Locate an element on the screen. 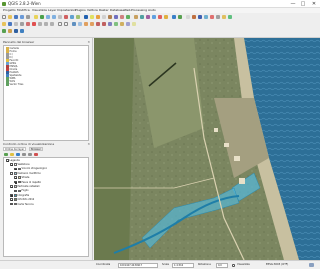  pan-to-selection-icon is located at coordinates (42, 17).